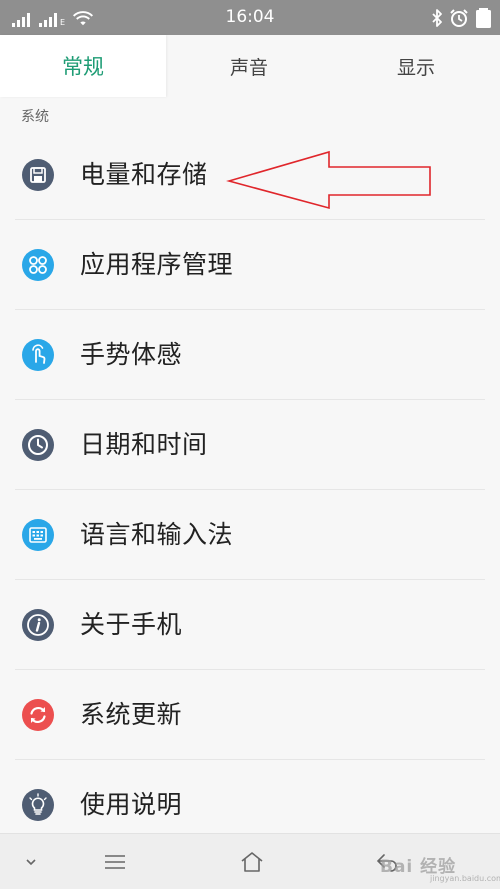 This screenshot has height=889, width=500. What do you see at coordinates (144, 444) in the screenshot?
I see `list-item-label: 日期和时间` at bounding box center [144, 444].